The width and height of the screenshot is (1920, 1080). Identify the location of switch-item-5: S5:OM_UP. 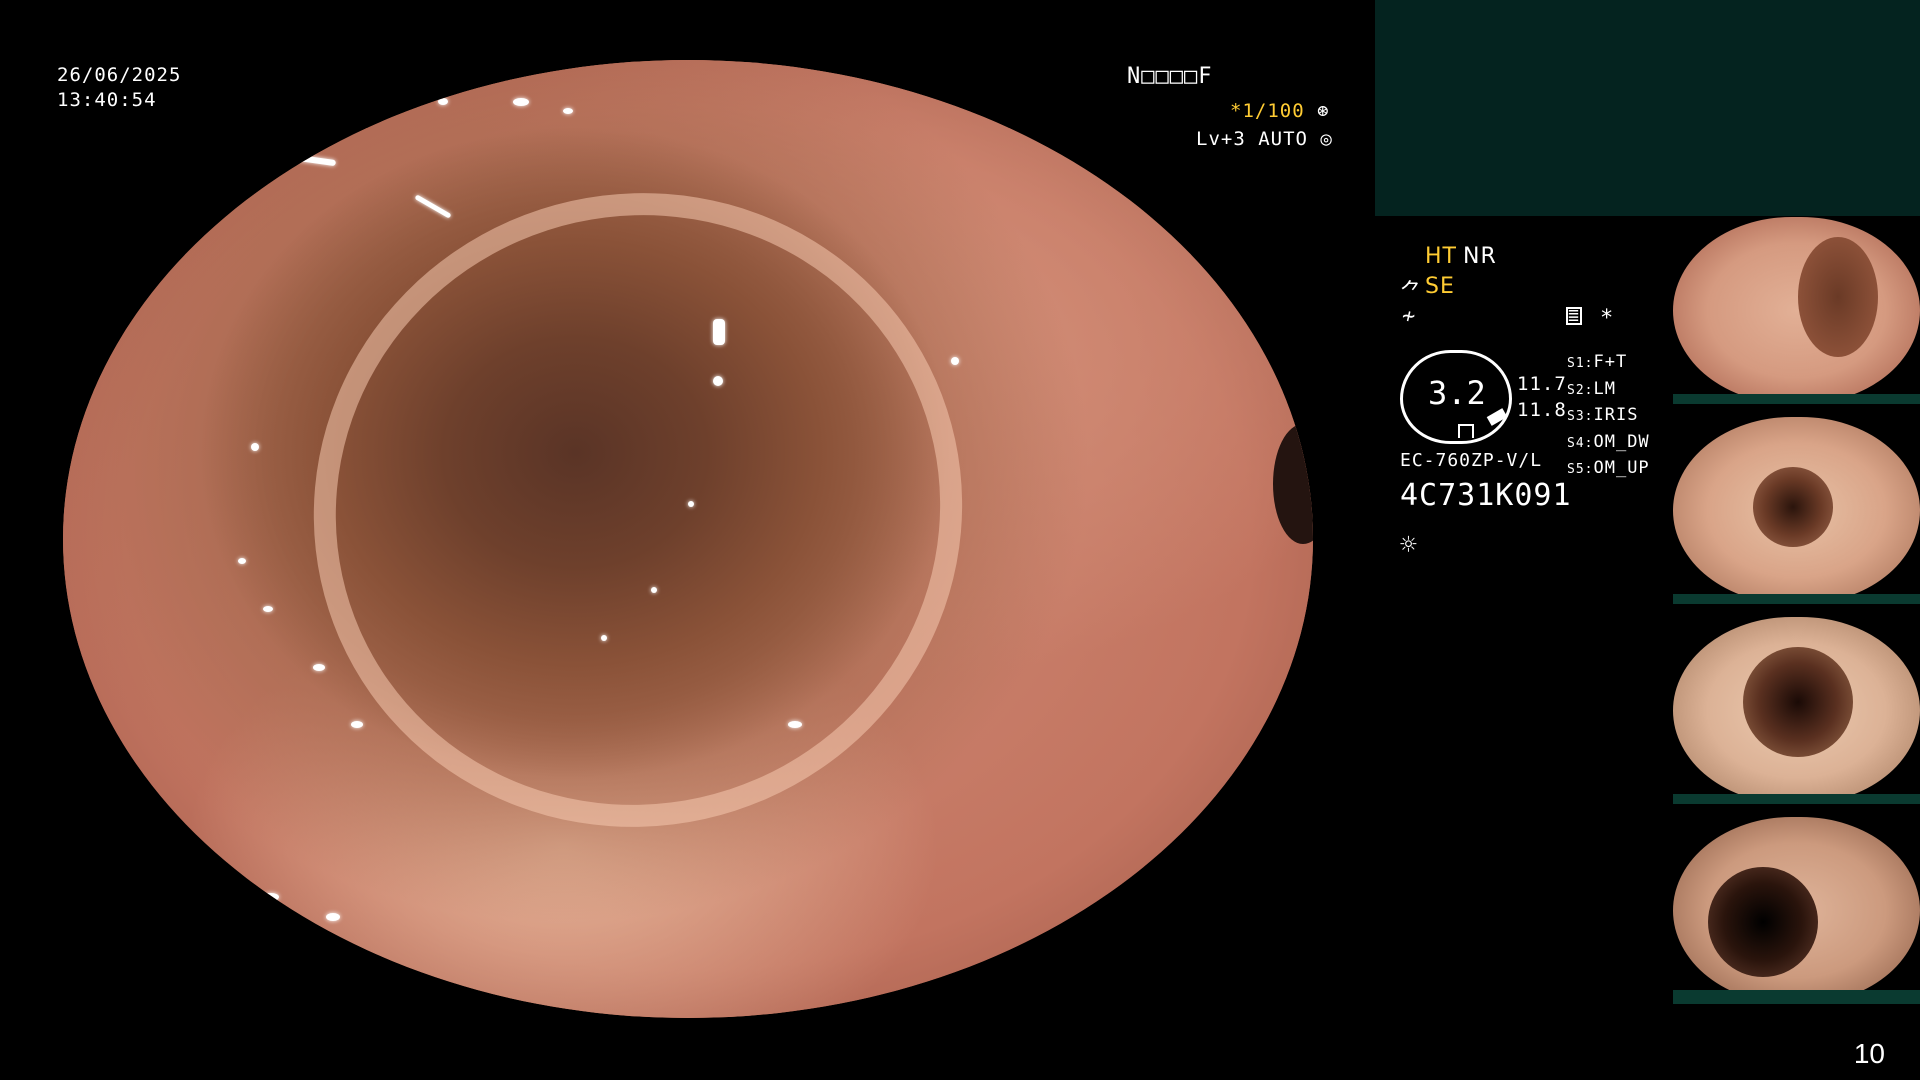
(1608, 468).